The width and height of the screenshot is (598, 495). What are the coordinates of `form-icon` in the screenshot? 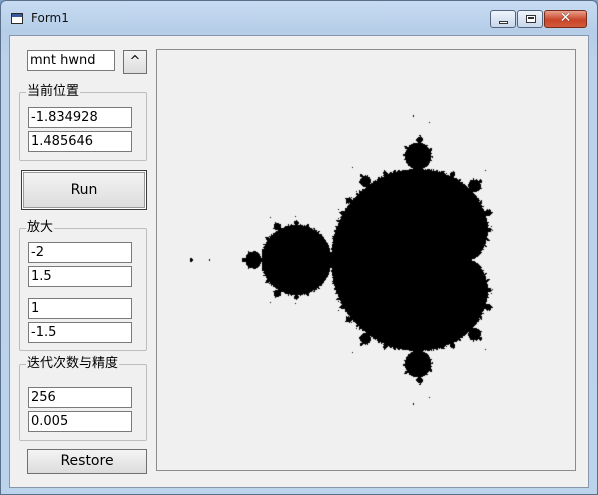 It's located at (17, 18).